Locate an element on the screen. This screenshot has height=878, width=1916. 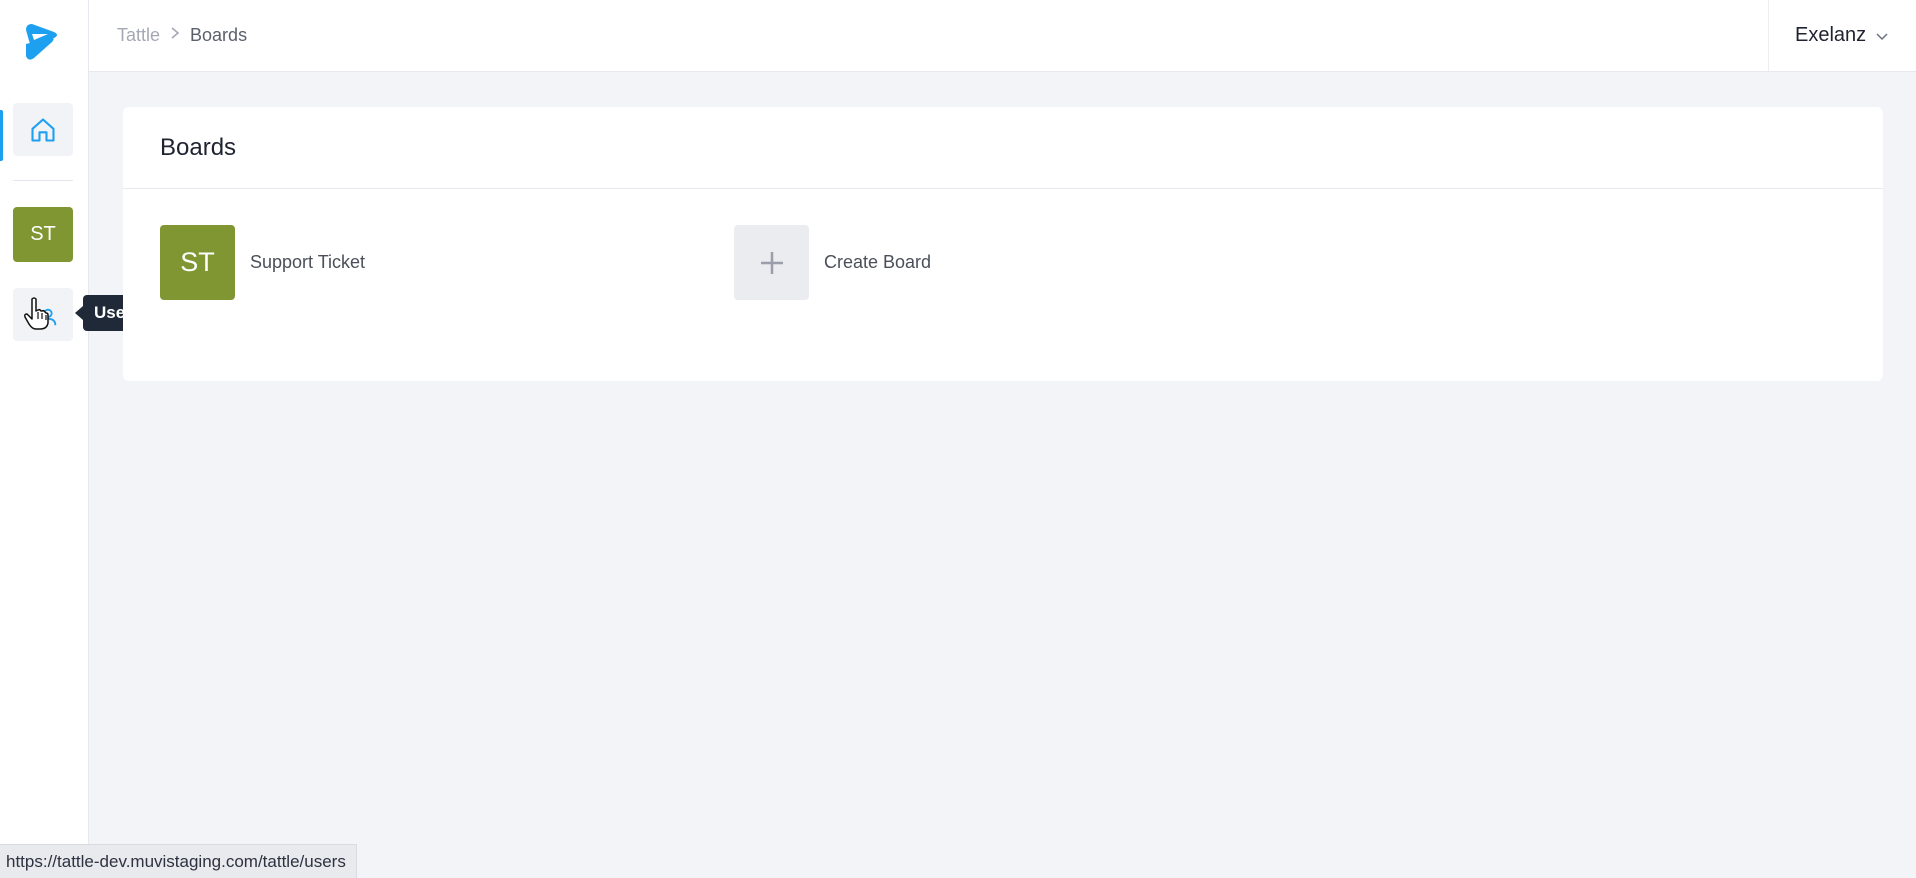
home-icon is located at coordinates (43, 129).